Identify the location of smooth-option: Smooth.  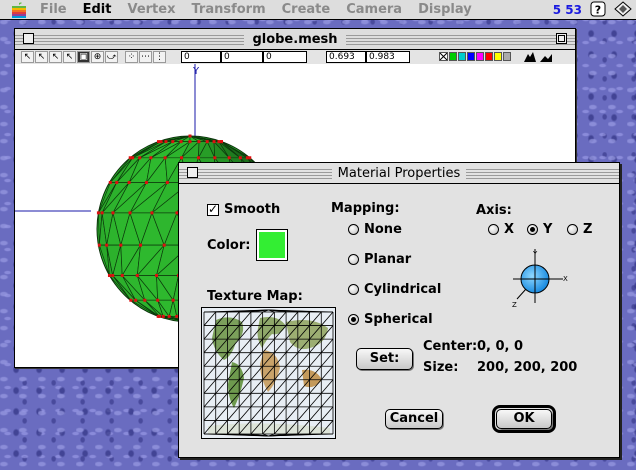
(243, 209).